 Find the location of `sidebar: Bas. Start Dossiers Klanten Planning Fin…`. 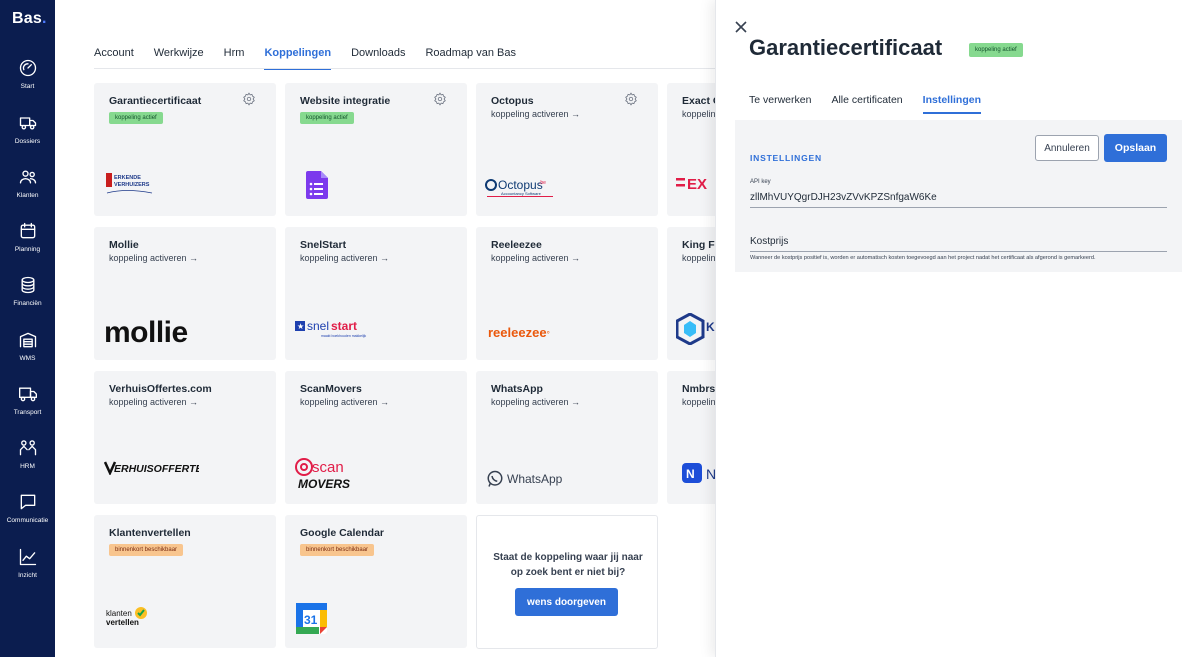

sidebar: Bas. Start Dossiers Klanten Planning Fin… is located at coordinates (27, 328).